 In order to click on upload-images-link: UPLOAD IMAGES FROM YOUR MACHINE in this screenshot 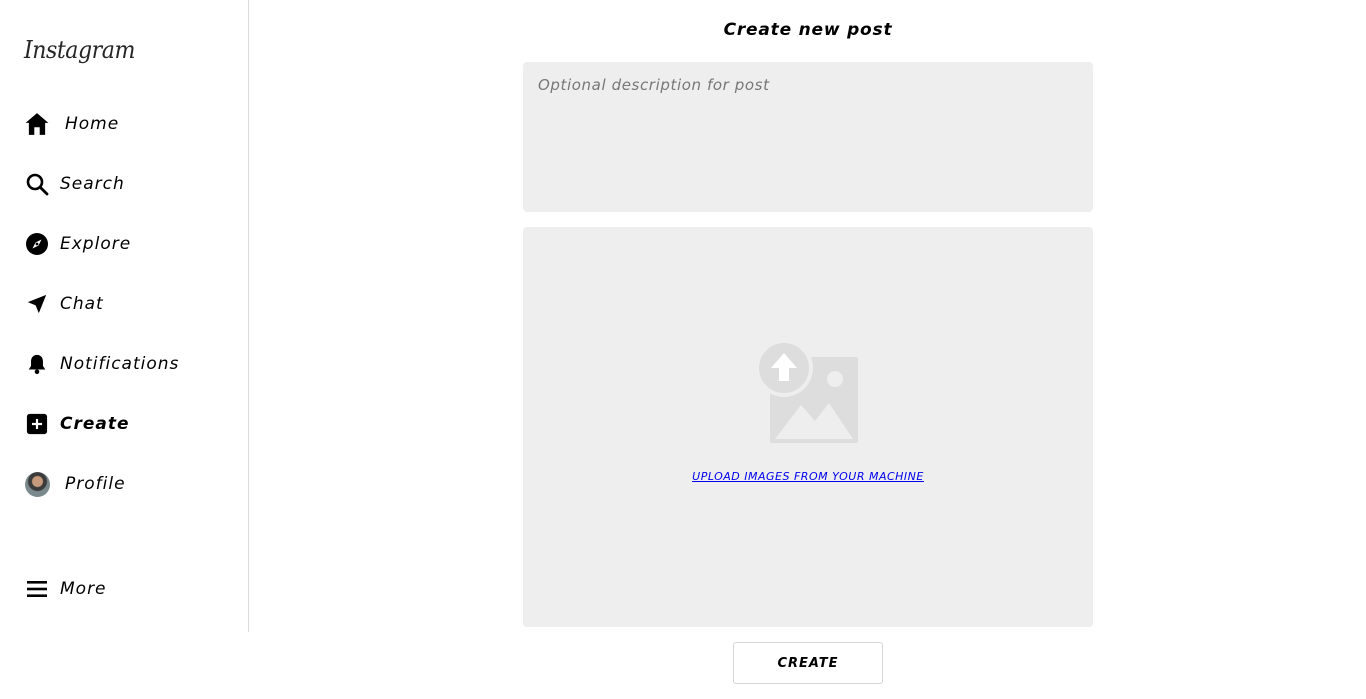, I will do `click(808, 476)`.